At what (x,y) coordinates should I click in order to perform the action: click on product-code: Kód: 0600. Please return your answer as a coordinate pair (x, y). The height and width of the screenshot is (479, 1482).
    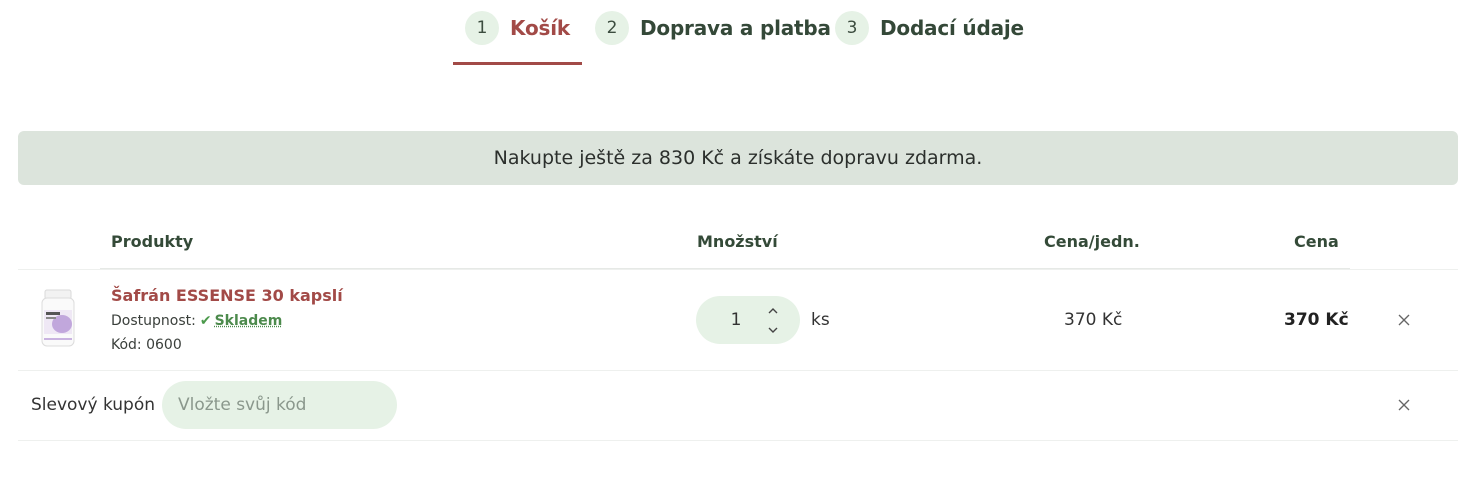
    Looking at the image, I should click on (146, 345).